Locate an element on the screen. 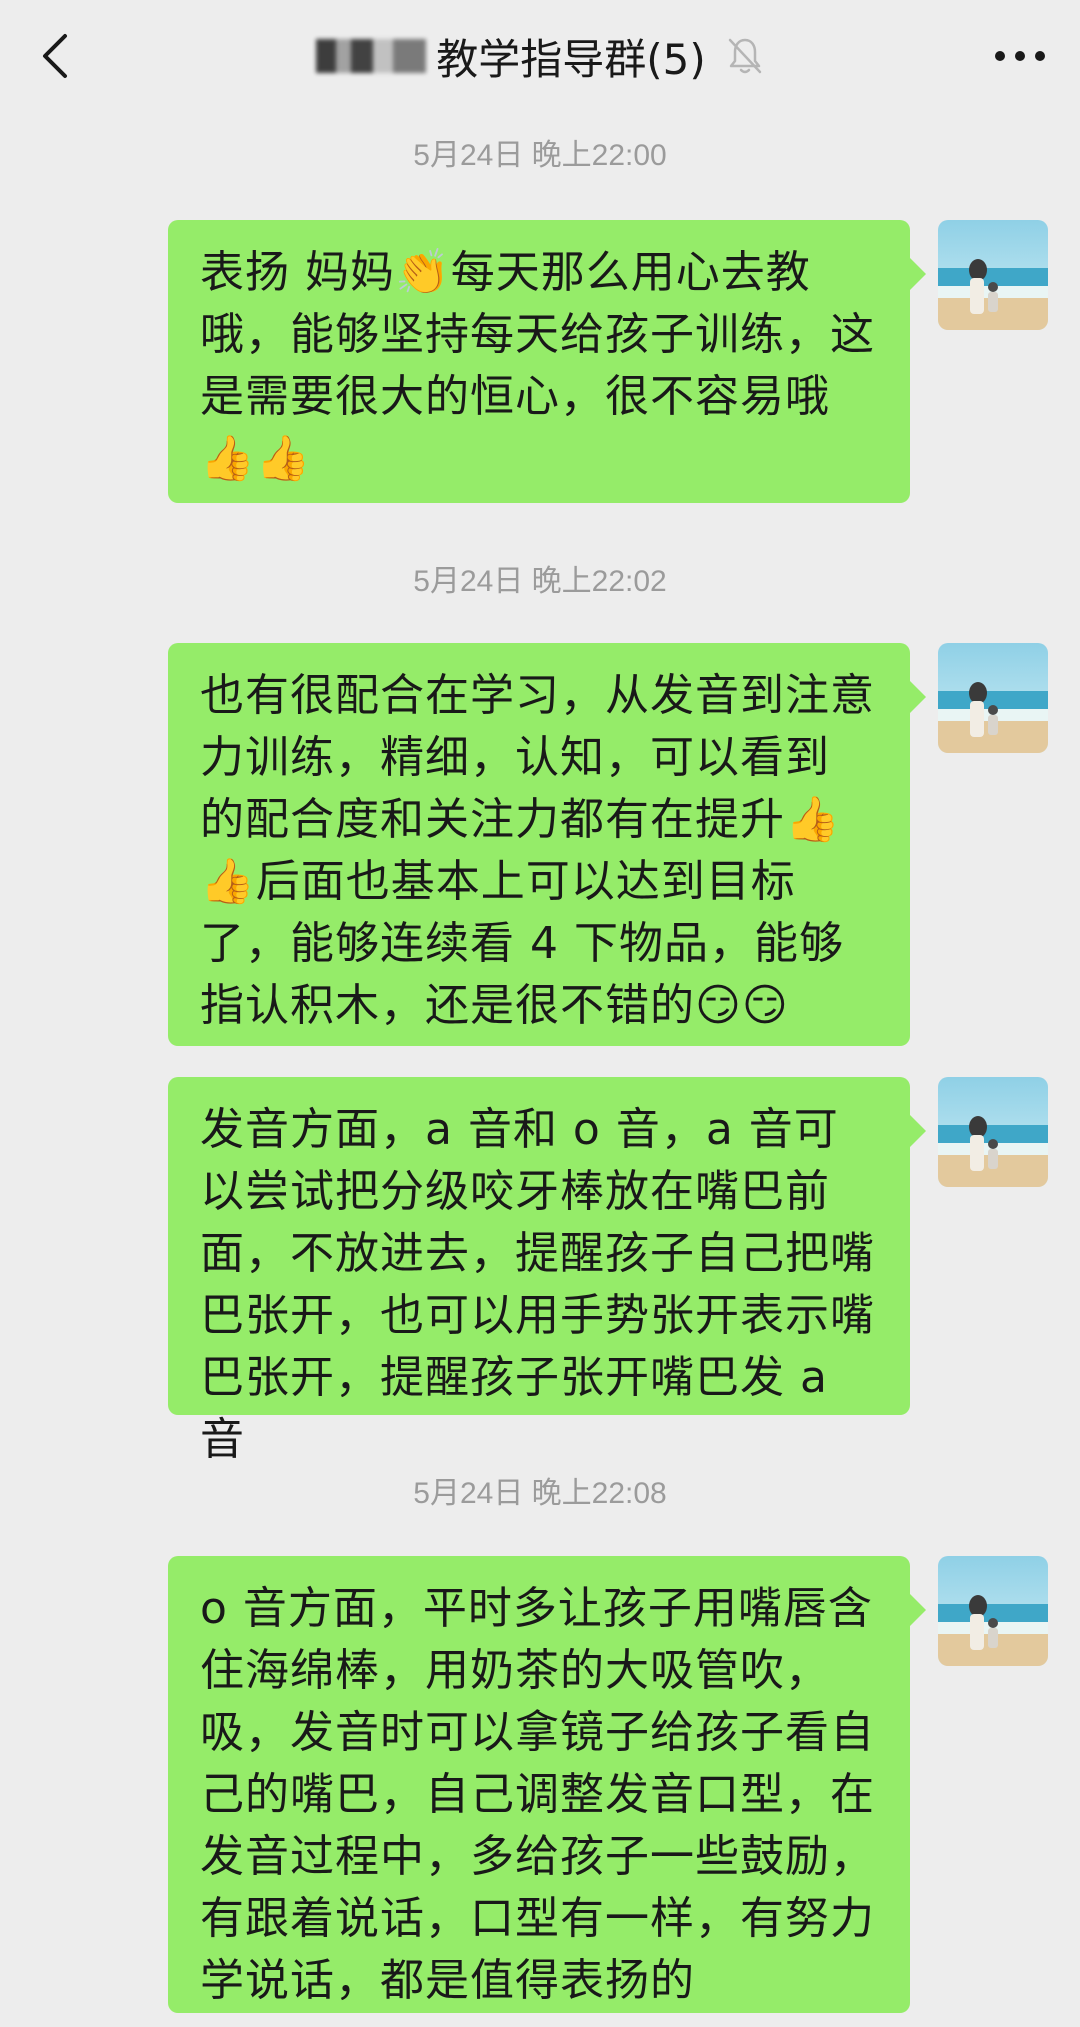 The image size is (1080, 2027). message-timestamp: 5月24日 晚上22:08 is located at coordinates (540, 1493).